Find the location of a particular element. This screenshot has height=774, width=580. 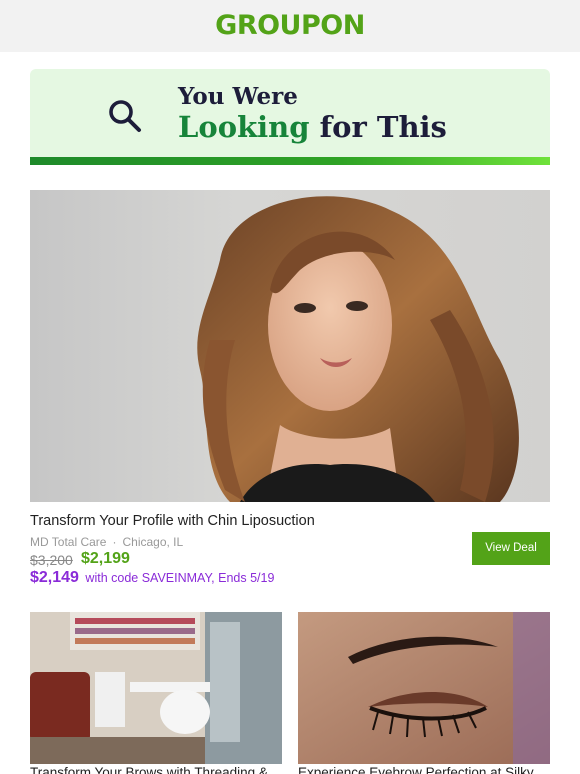

merchant-line: MD Total Care · Chicago, IL is located at coordinates (106, 542).